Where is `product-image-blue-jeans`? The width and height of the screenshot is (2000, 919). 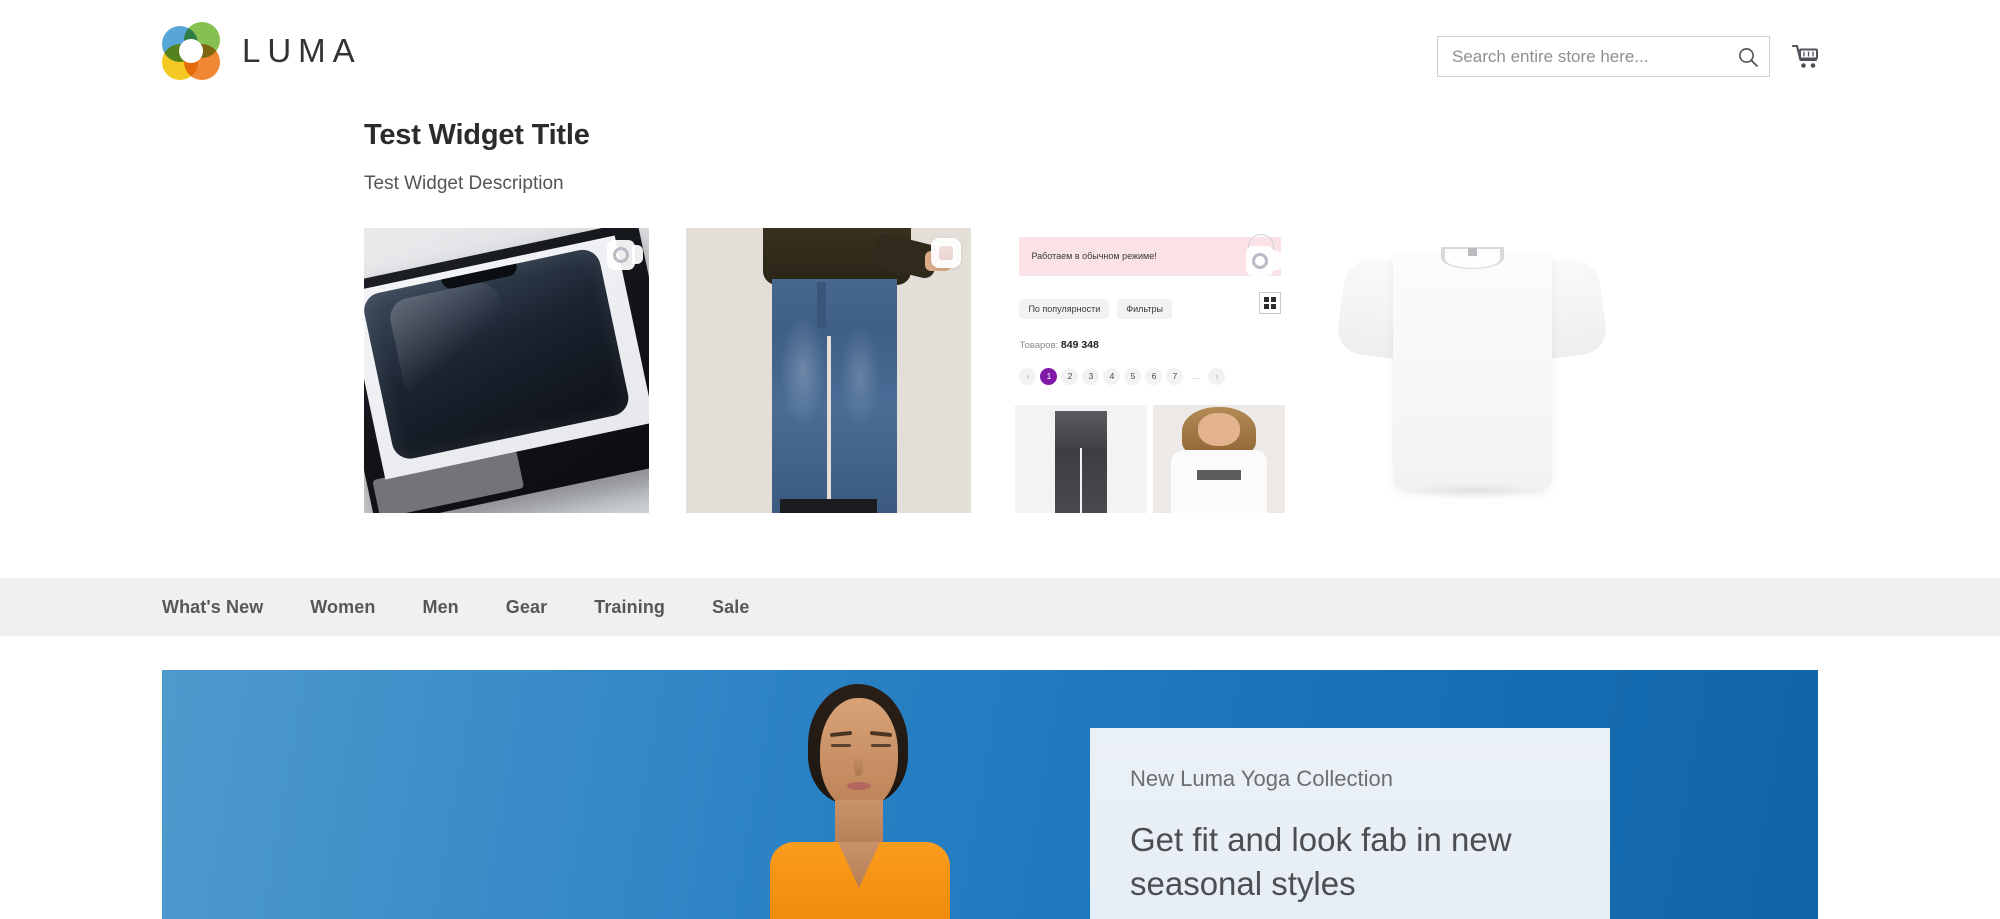
product-image-blue-jeans is located at coordinates (828, 370).